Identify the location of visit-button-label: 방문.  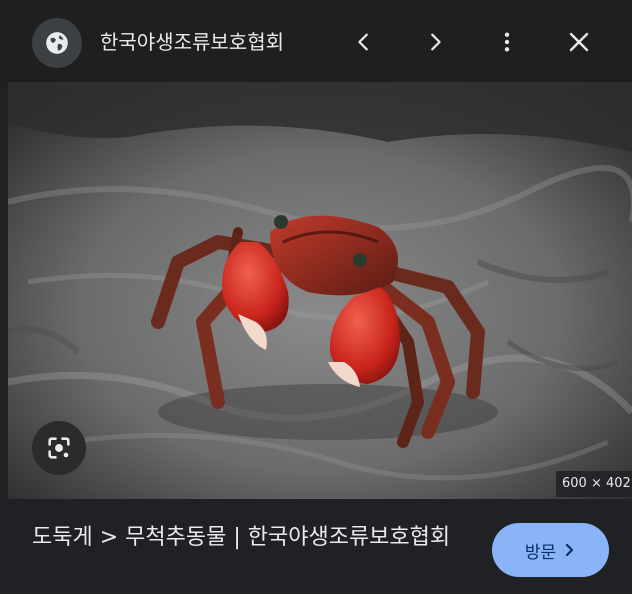
(540, 552).